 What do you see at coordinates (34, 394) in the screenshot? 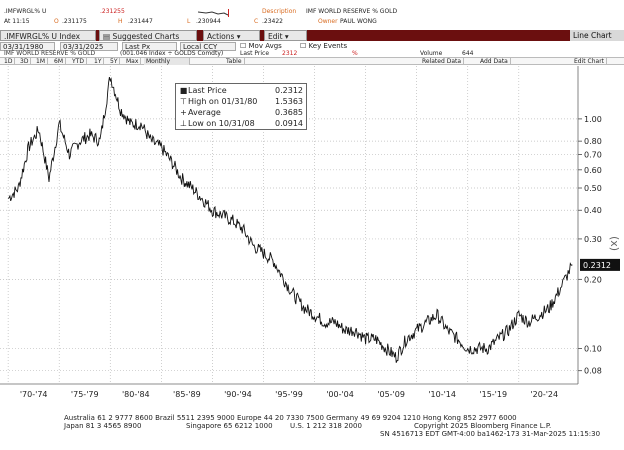
I see `x-tick-label: '70-'74` at bounding box center [34, 394].